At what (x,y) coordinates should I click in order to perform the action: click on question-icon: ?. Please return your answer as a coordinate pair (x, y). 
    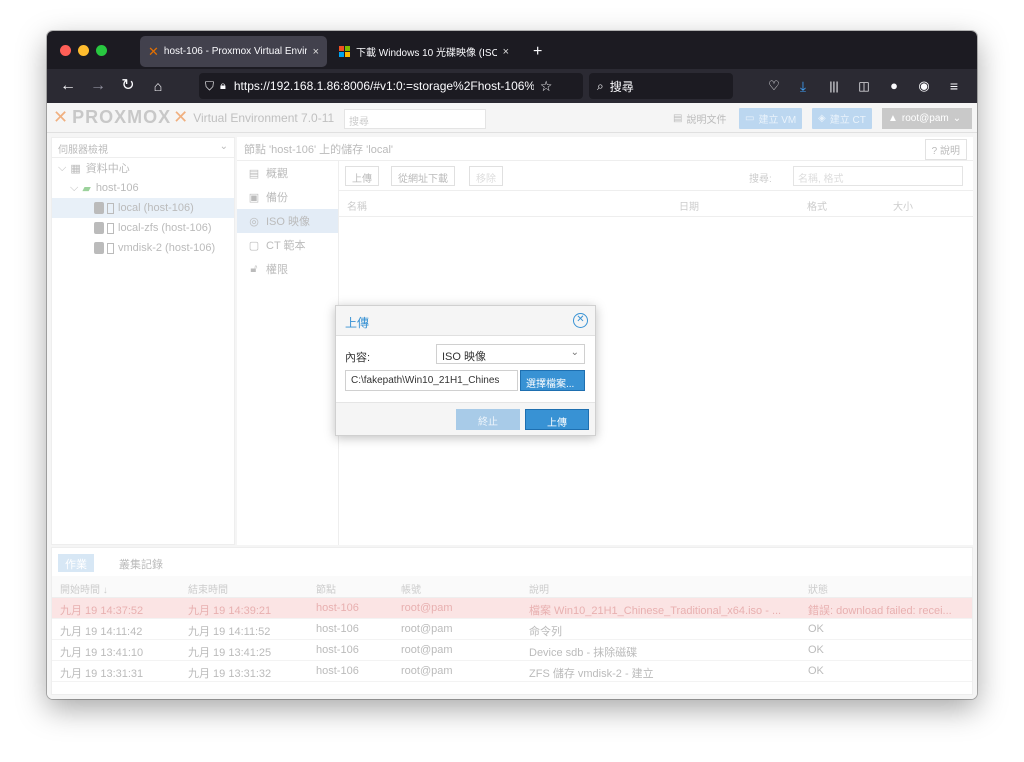
    Looking at the image, I should click on (934, 151).